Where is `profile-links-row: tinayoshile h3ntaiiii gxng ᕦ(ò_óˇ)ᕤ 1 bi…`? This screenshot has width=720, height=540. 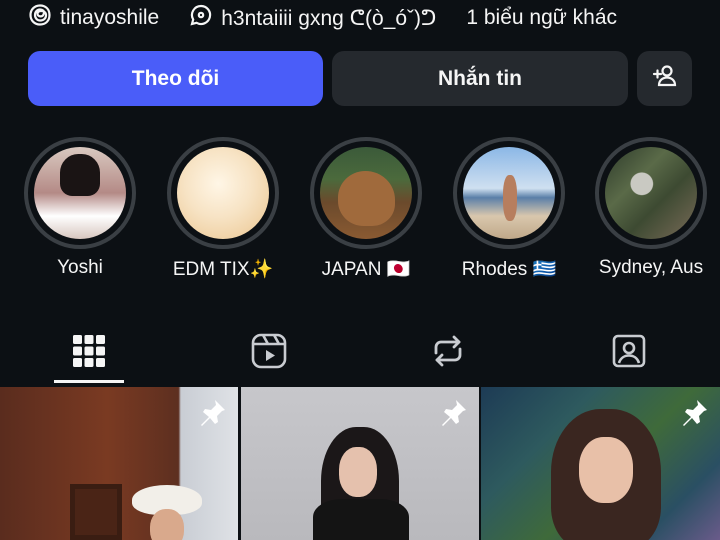 profile-links-row: tinayoshile h3ntaiiii gxng ᕦ(ò_óˇ)ᕤ 1 bi… is located at coordinates (322, 18).